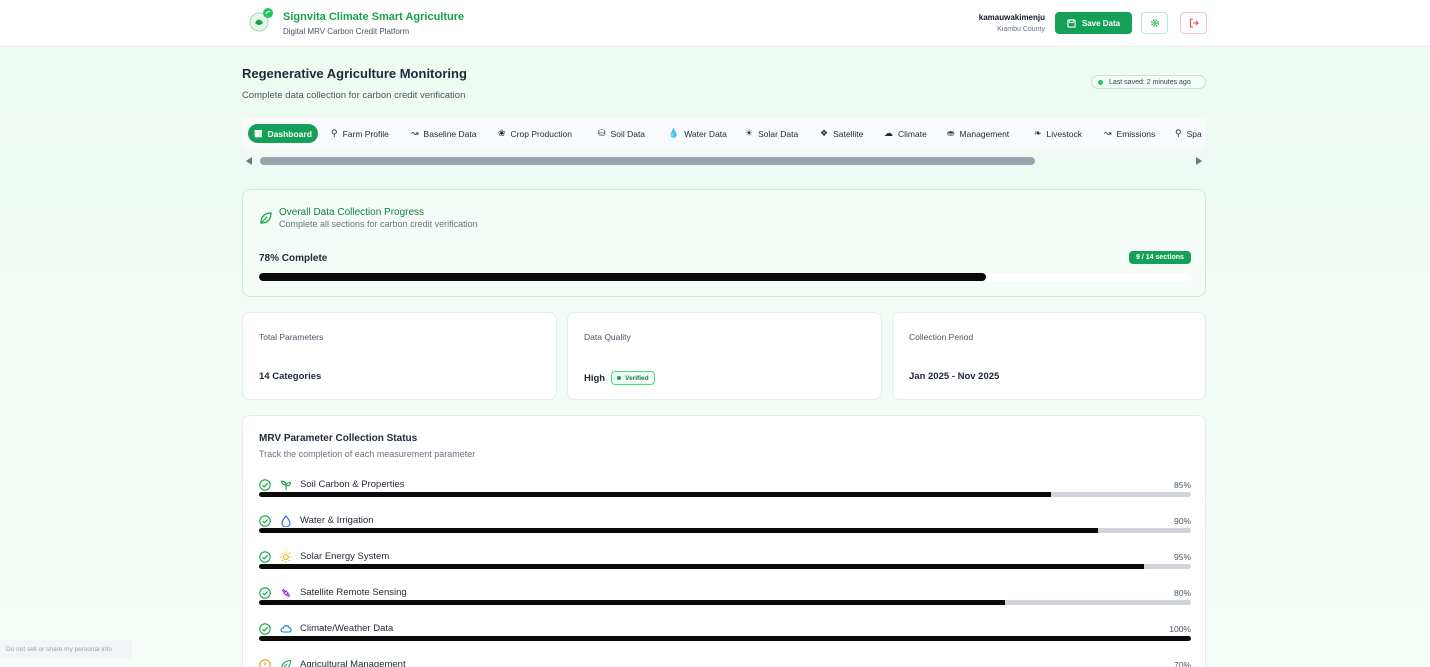 The image size is (1430, 667). I want to click on total-parameters-card: Total Parameters 14 Categories, so click(399, 356).